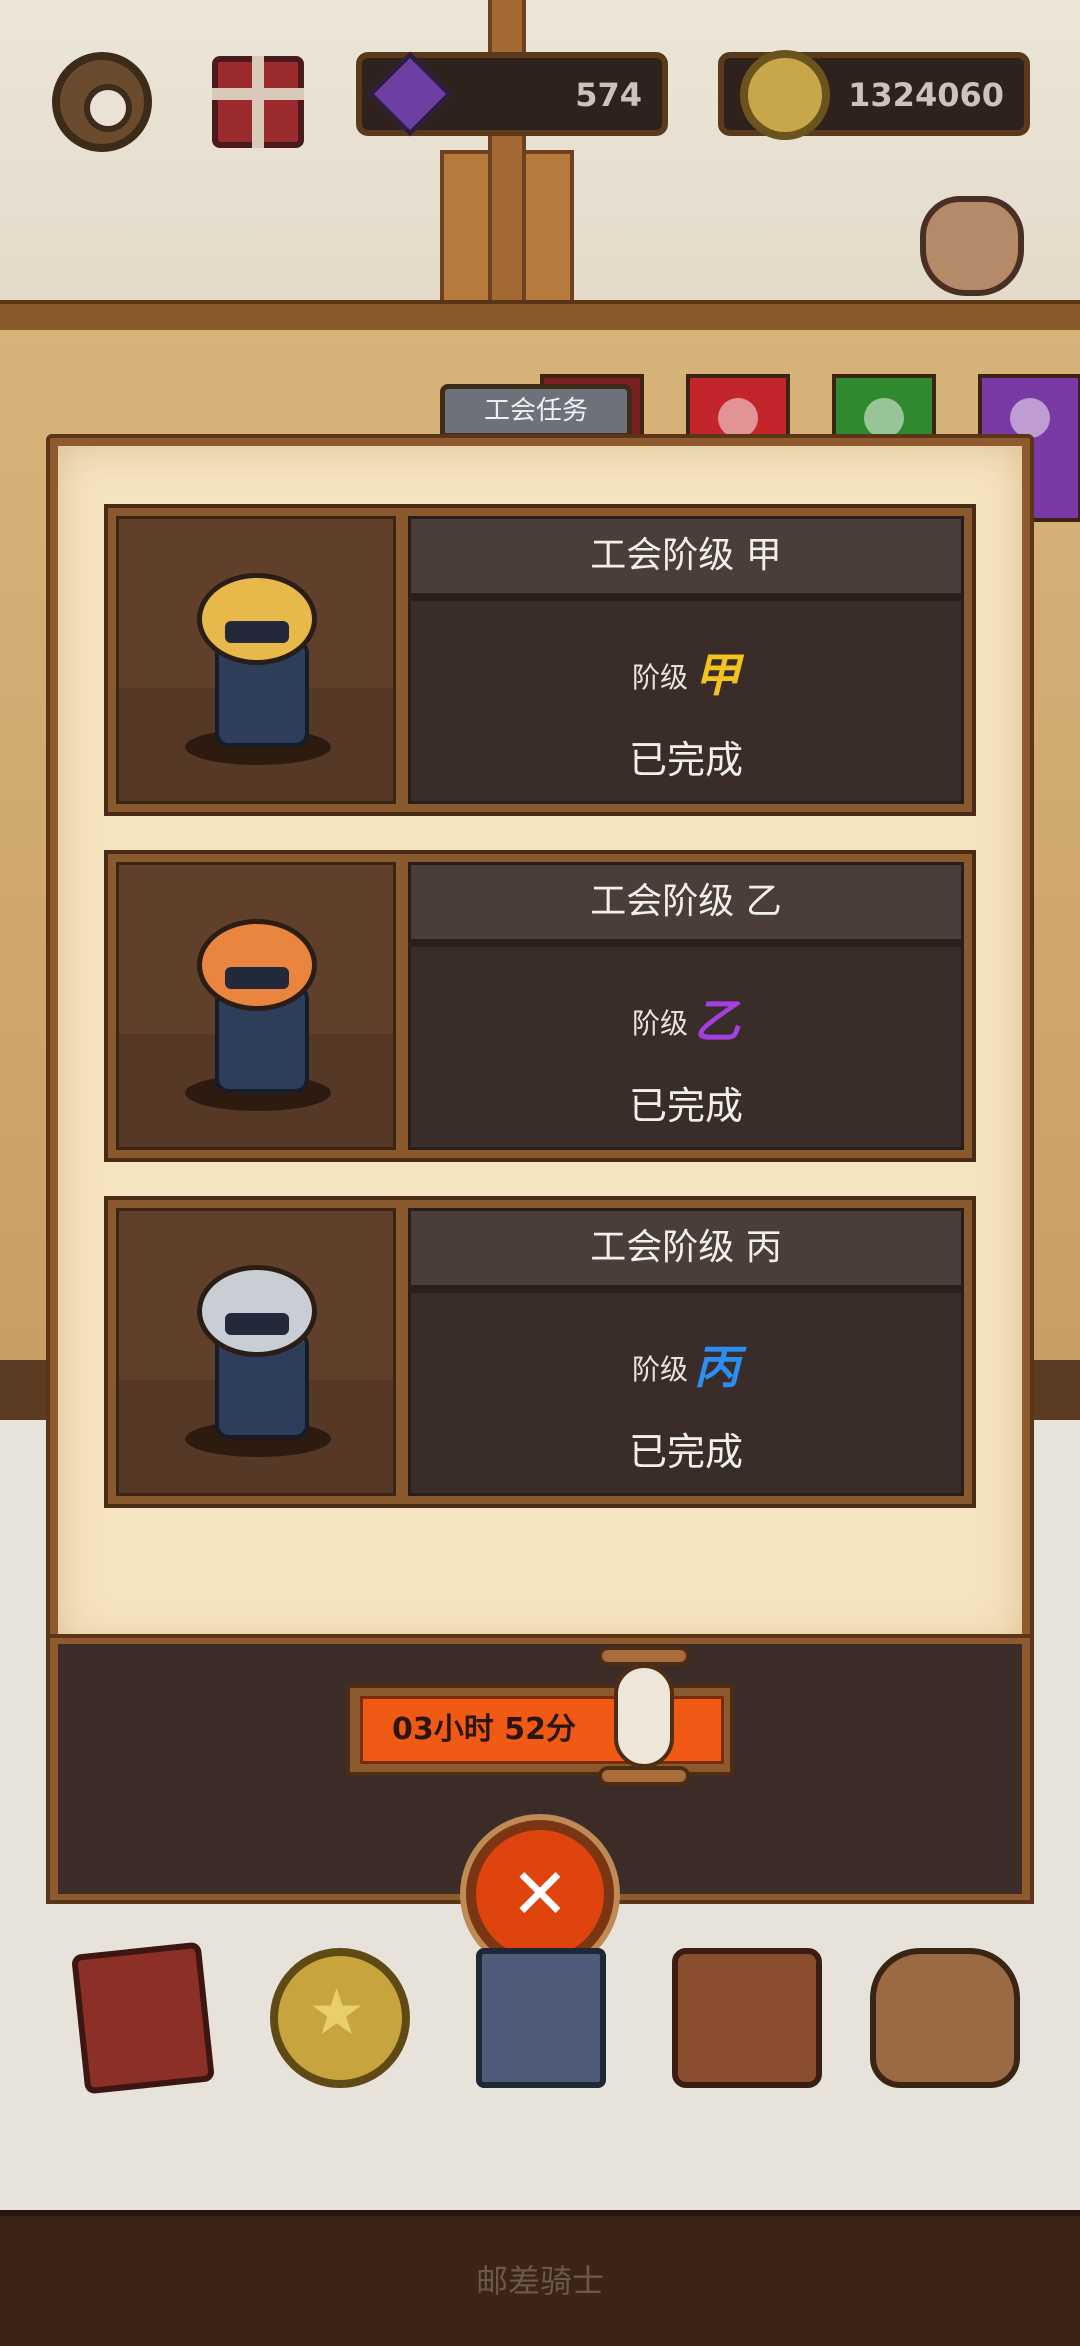 The width and height of the screenshot is (1080, 2346). Describe the element at coordinates (747, 2018) in the screenshot. I see `backpack-icon` at that location.